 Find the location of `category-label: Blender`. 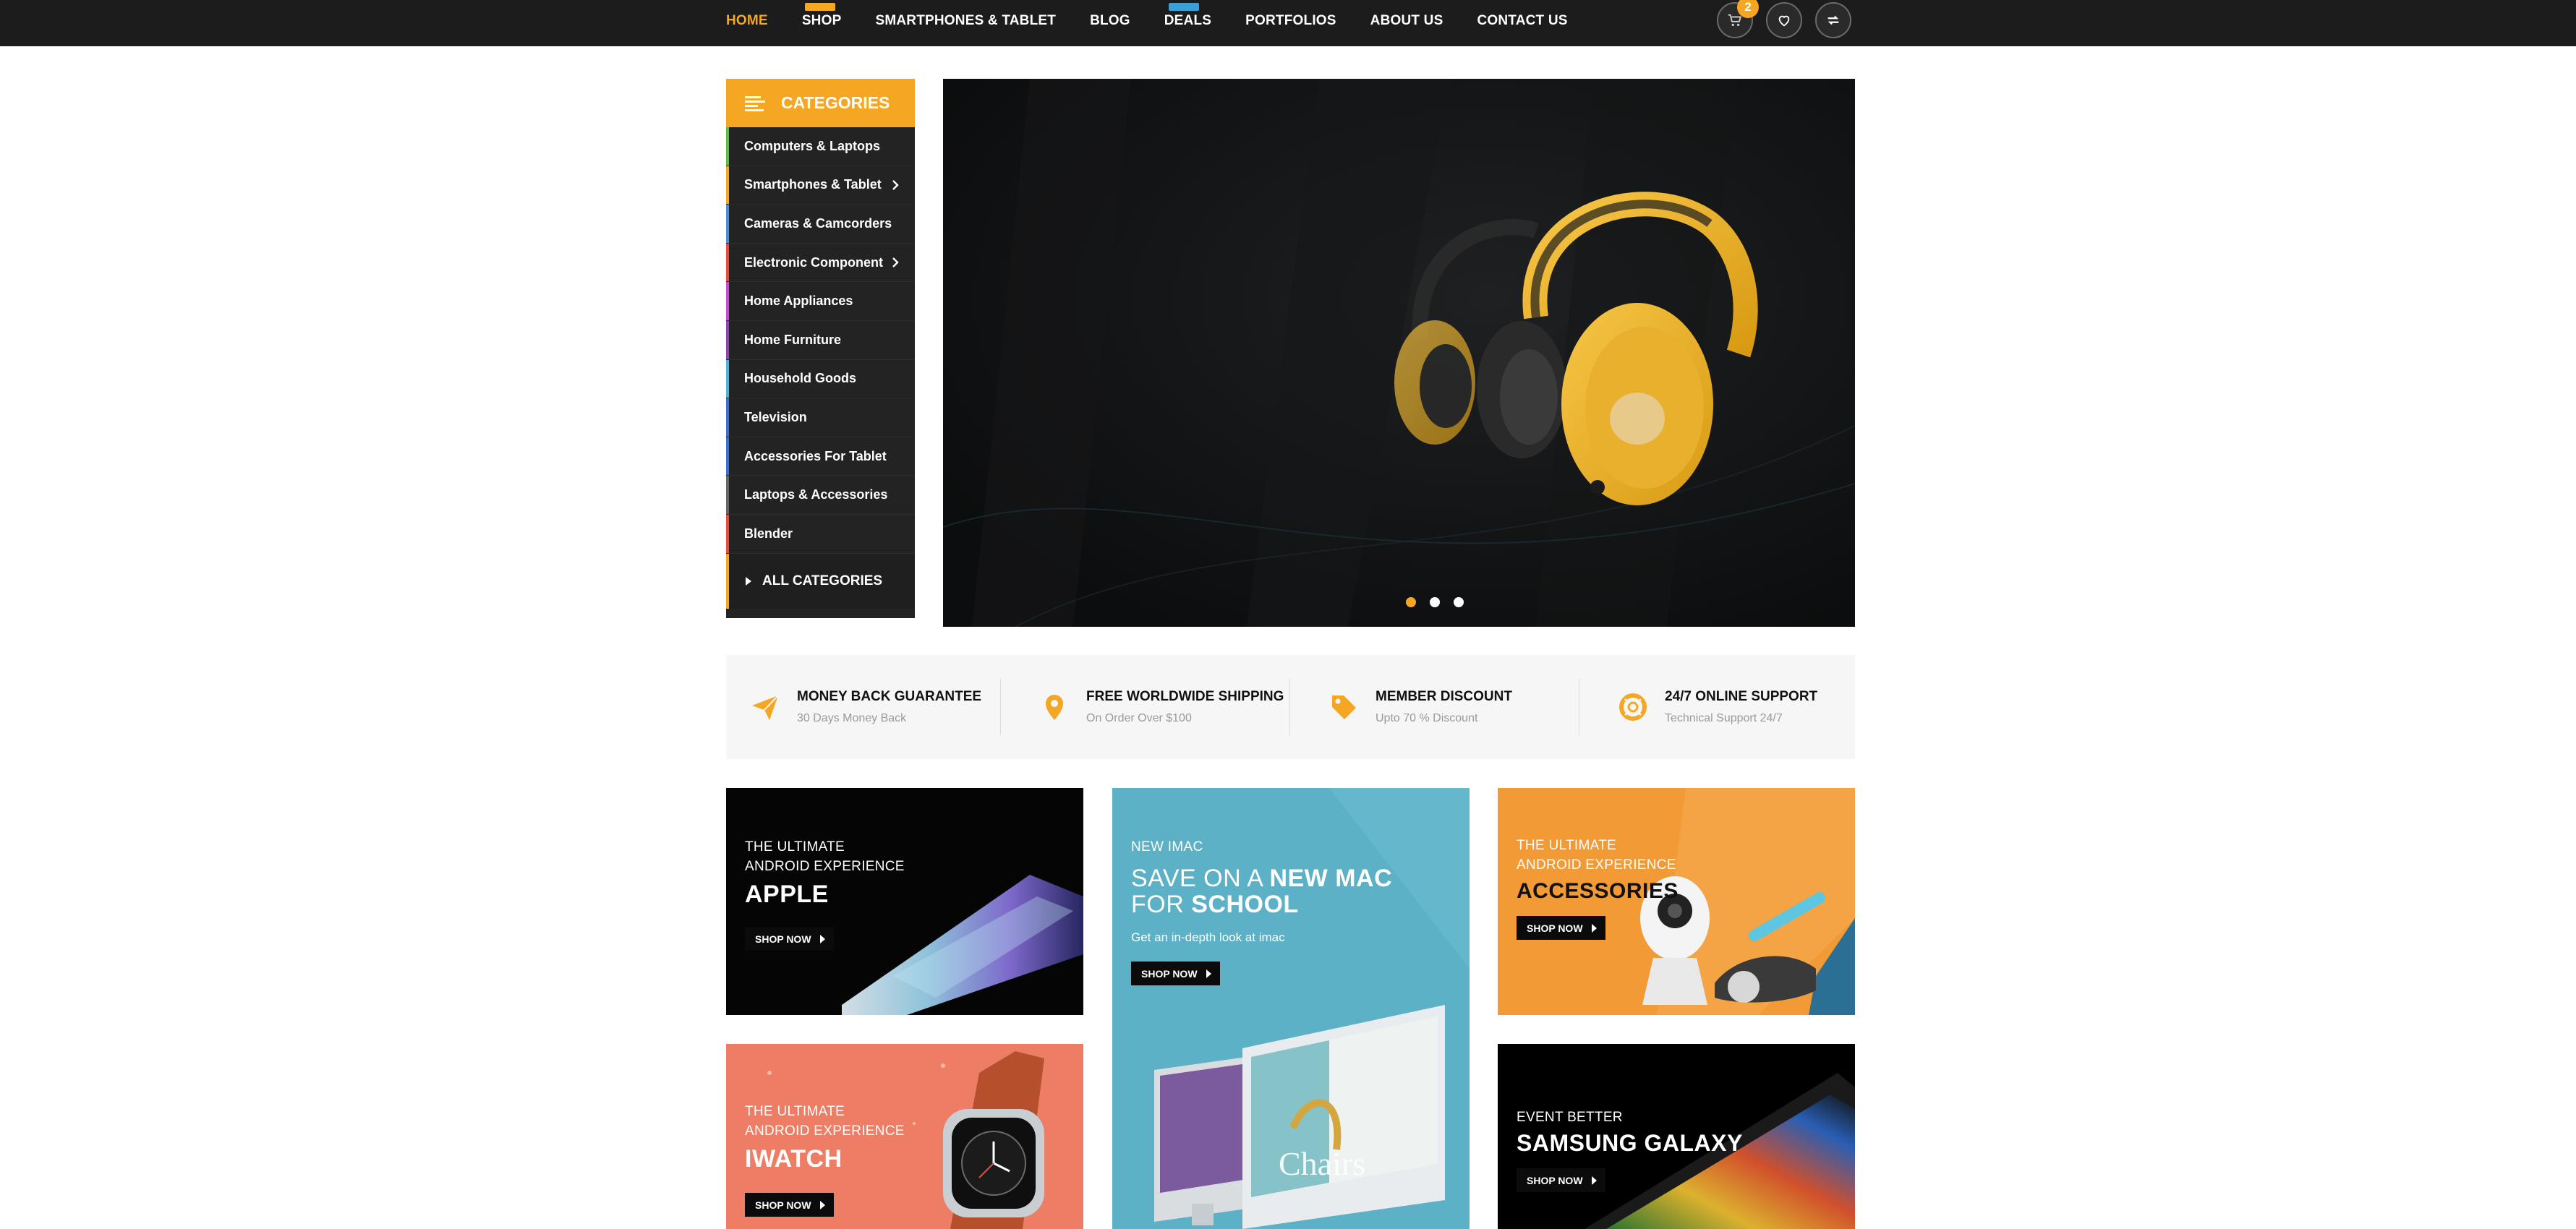

category-label: Blender is located at coordinates (768, 533).